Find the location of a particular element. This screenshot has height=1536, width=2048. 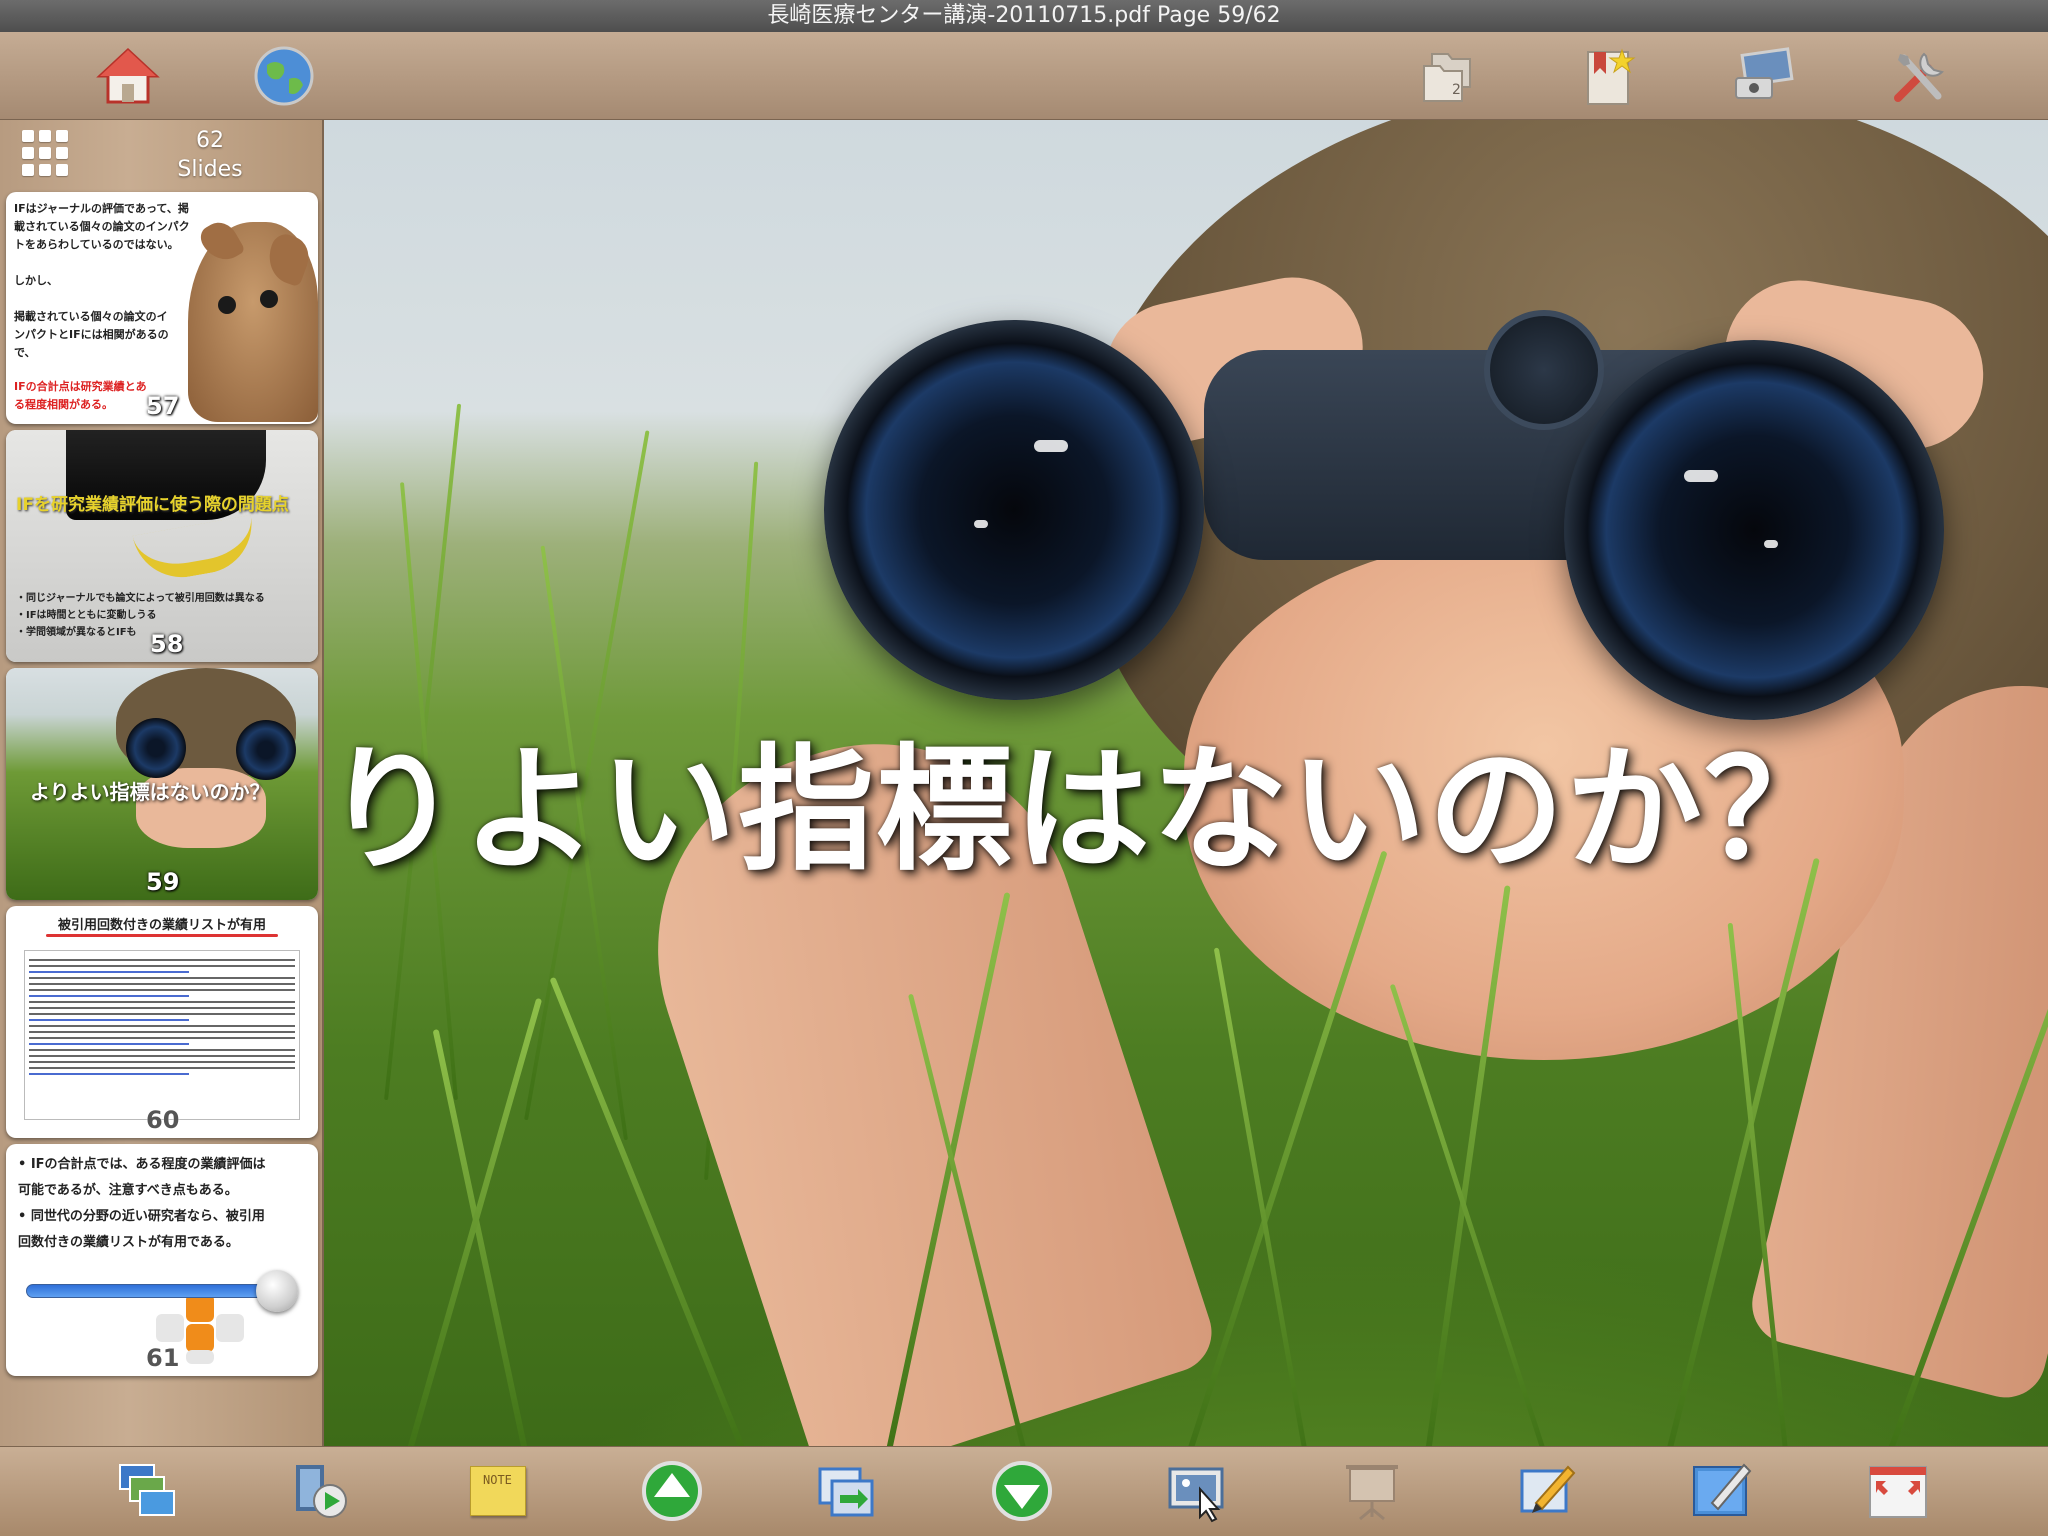

thumb-61-number: 61 is located at coordinates (163, 1358).